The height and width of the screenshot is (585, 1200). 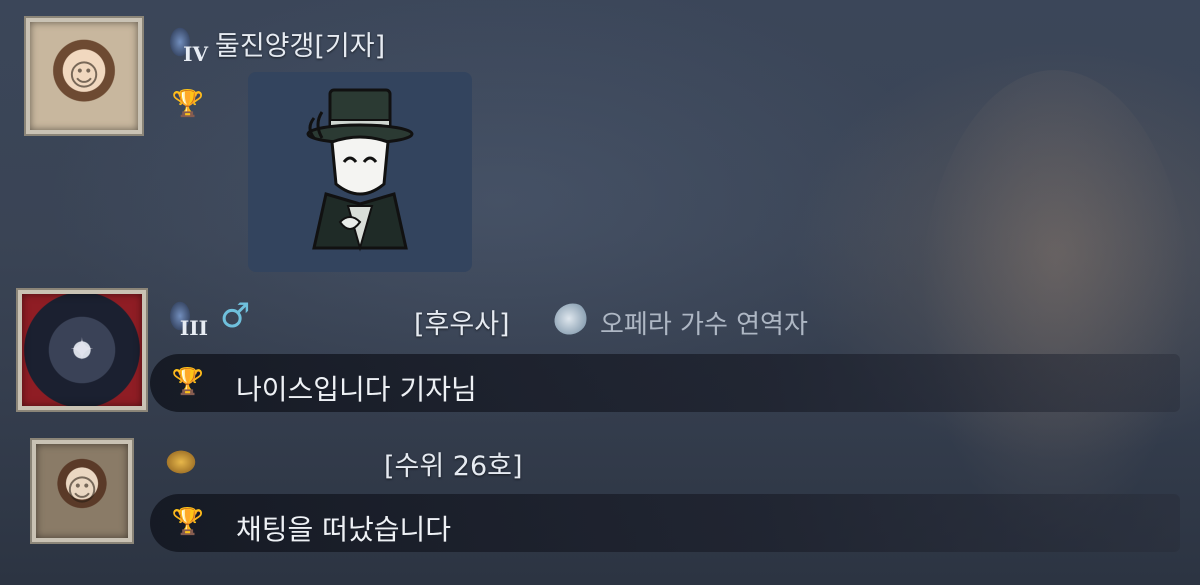 I want to click on player-avatar-1: ☺, so click(x=84, y=76).